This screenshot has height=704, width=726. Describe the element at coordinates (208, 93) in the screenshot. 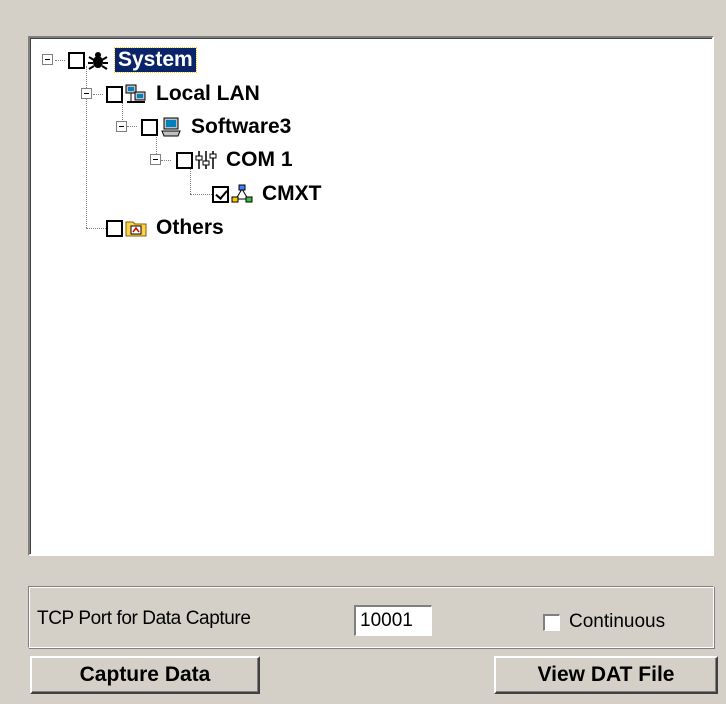

I see `tree-node-label: Local LAN` at that location.